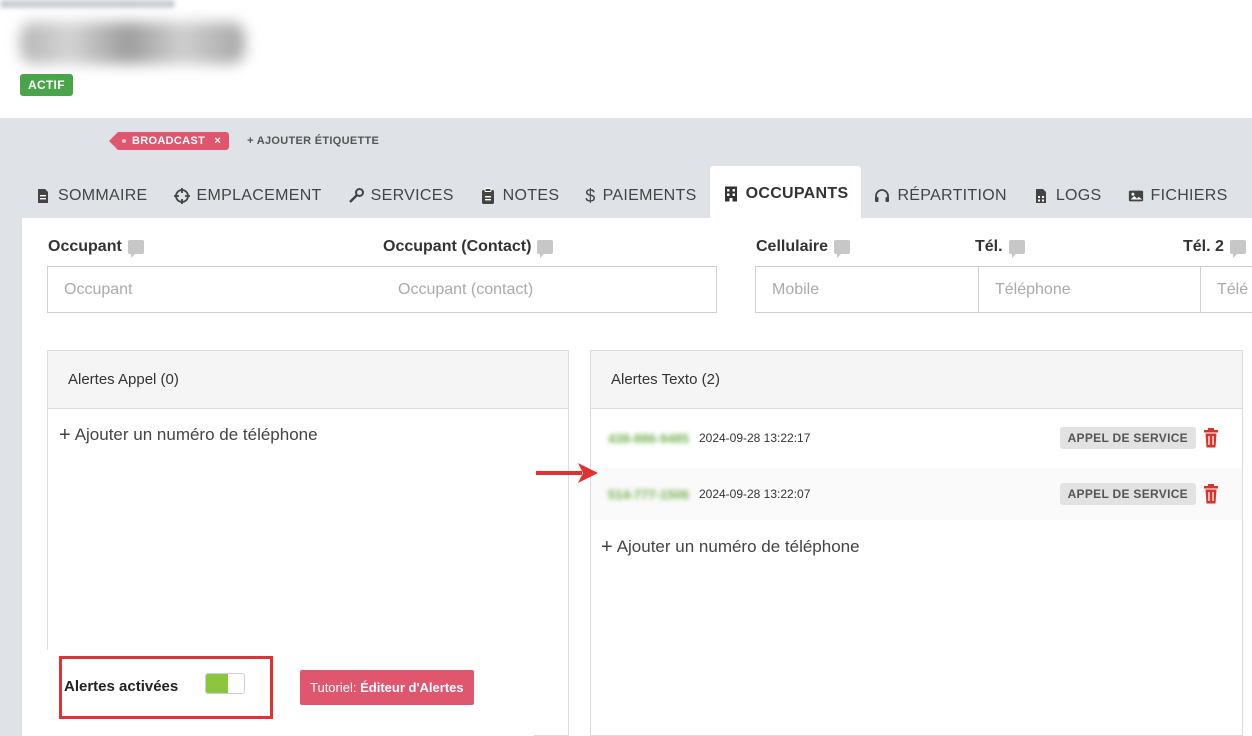 The width and height of the screenshot is (1252, 736). Describe the element at coordinates (1135, 196) in the screenshot. I see `image-icon` at that location.